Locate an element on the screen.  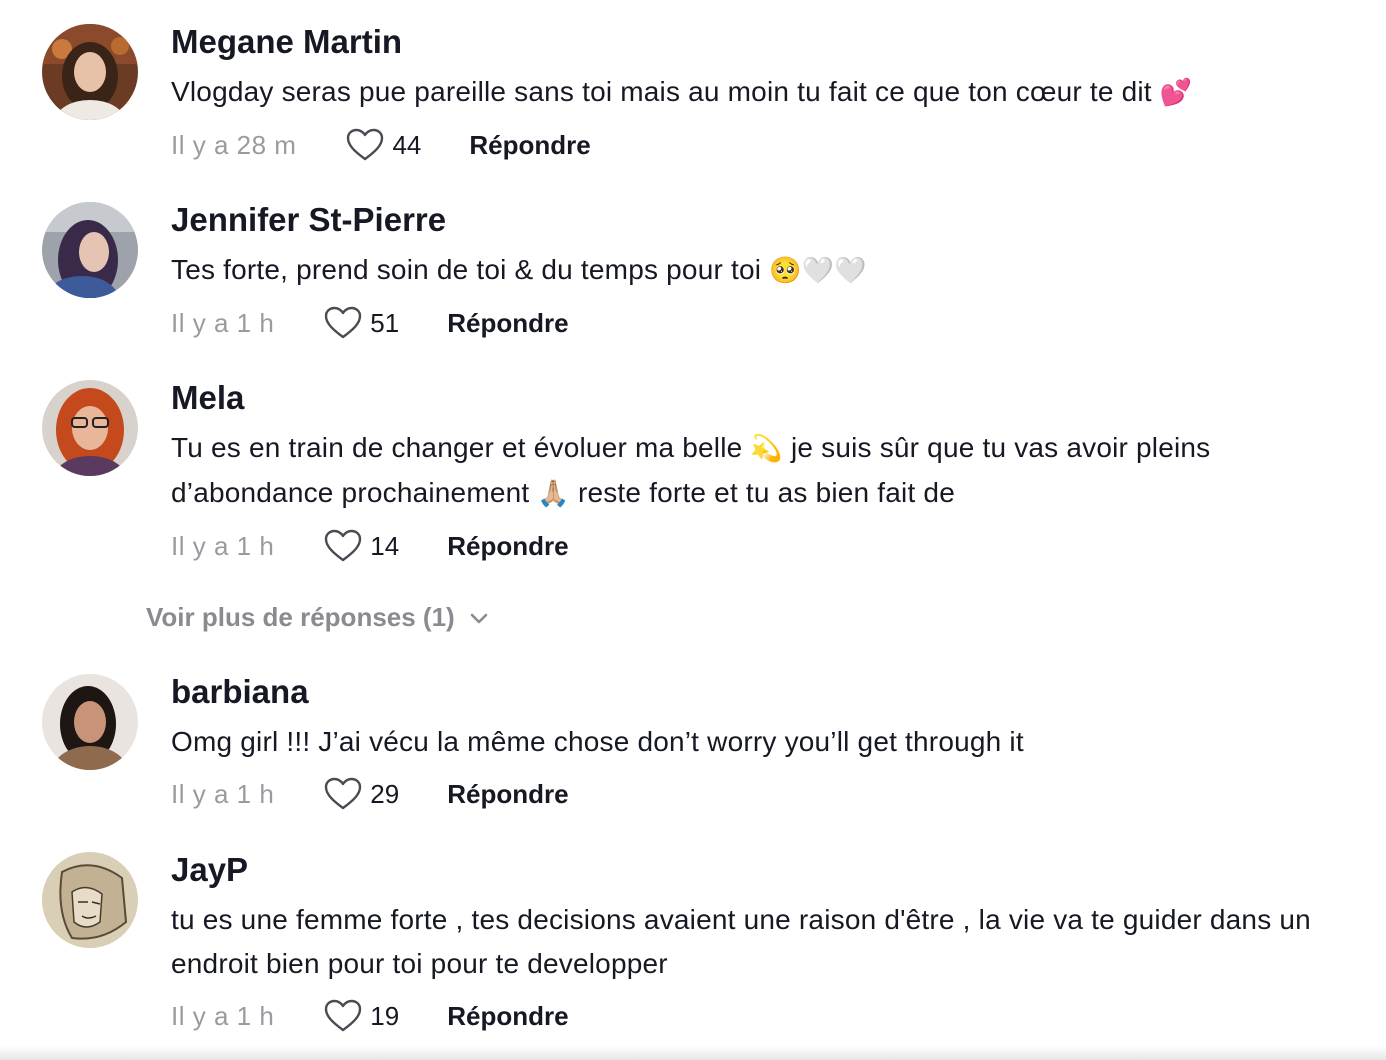
like-button: 51 is located at coordinates (361, 323).